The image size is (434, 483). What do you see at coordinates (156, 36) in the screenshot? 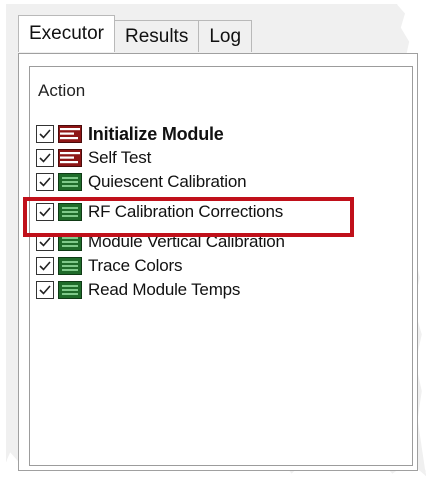
I see `tab-results: Results` at bounding box center [156, 36].